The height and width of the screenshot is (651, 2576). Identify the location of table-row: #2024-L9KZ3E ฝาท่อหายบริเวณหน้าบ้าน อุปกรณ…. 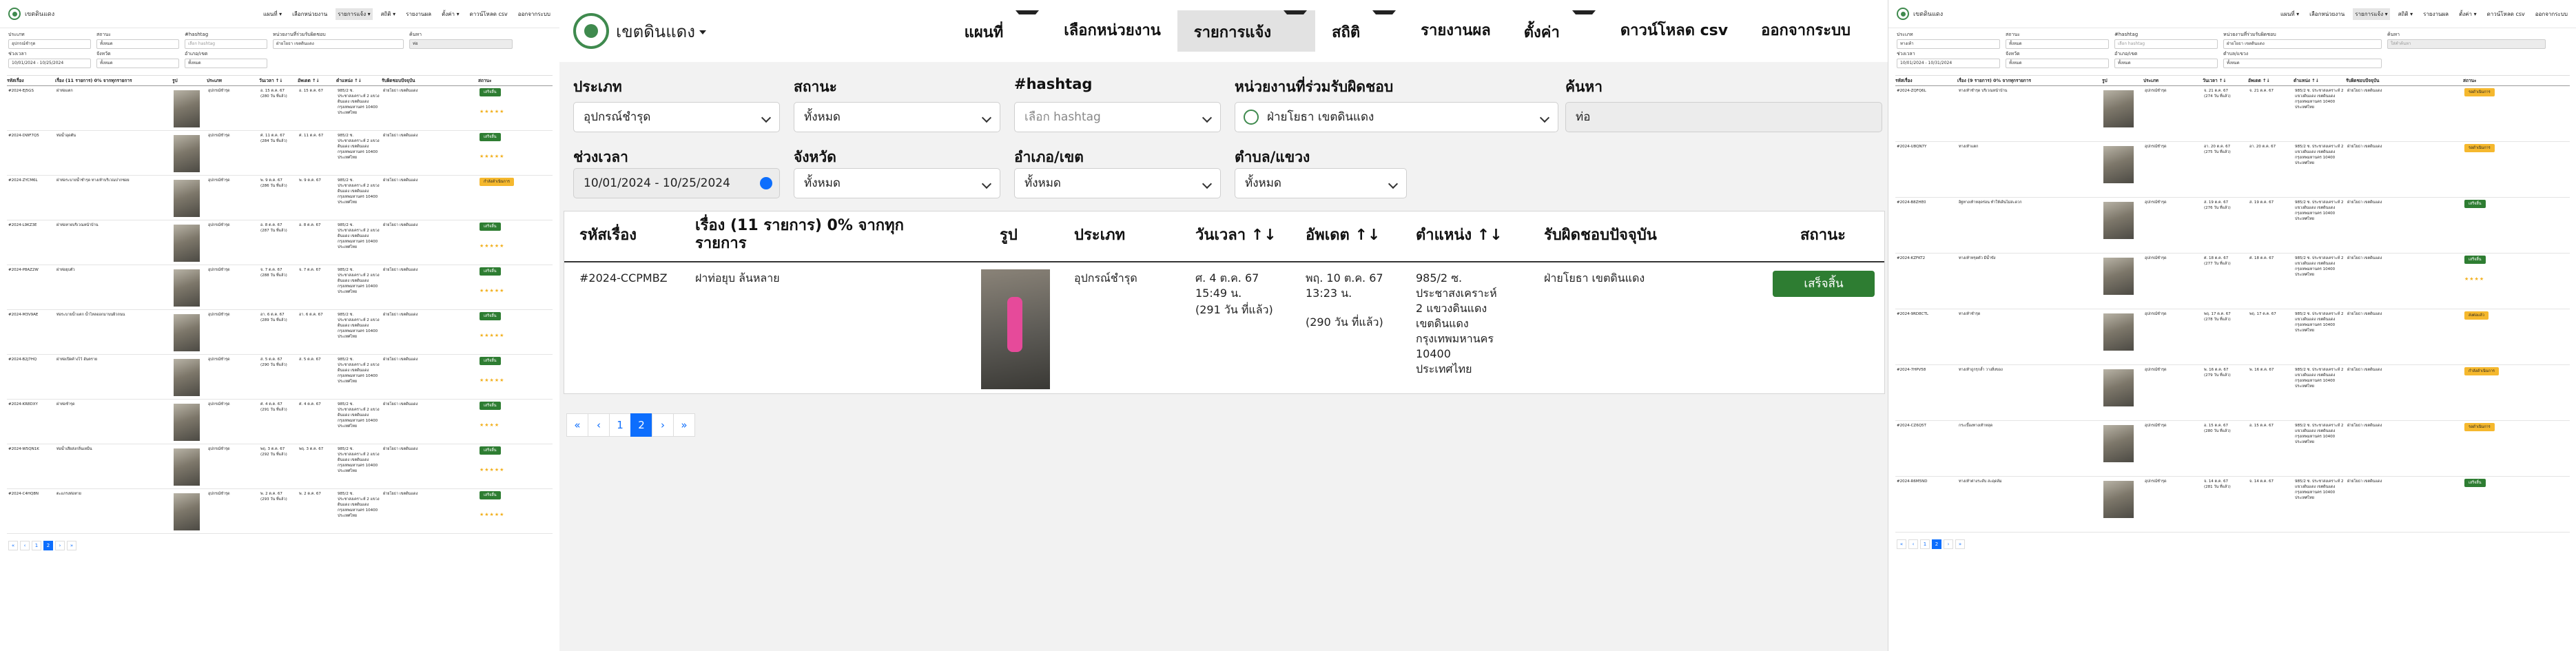
(280, 242).